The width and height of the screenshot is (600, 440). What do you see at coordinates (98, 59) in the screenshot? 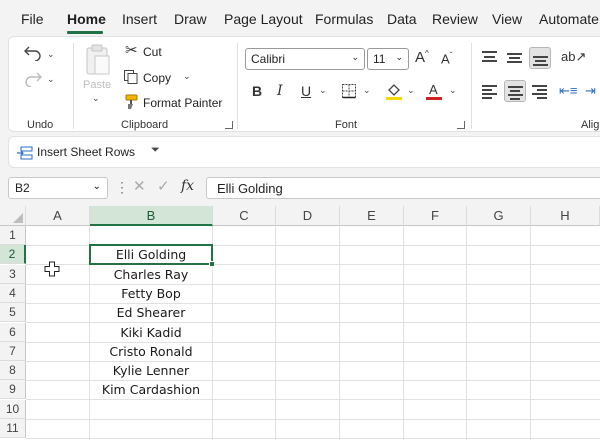
I see `paste-icon` at bounding box center [98, 59].